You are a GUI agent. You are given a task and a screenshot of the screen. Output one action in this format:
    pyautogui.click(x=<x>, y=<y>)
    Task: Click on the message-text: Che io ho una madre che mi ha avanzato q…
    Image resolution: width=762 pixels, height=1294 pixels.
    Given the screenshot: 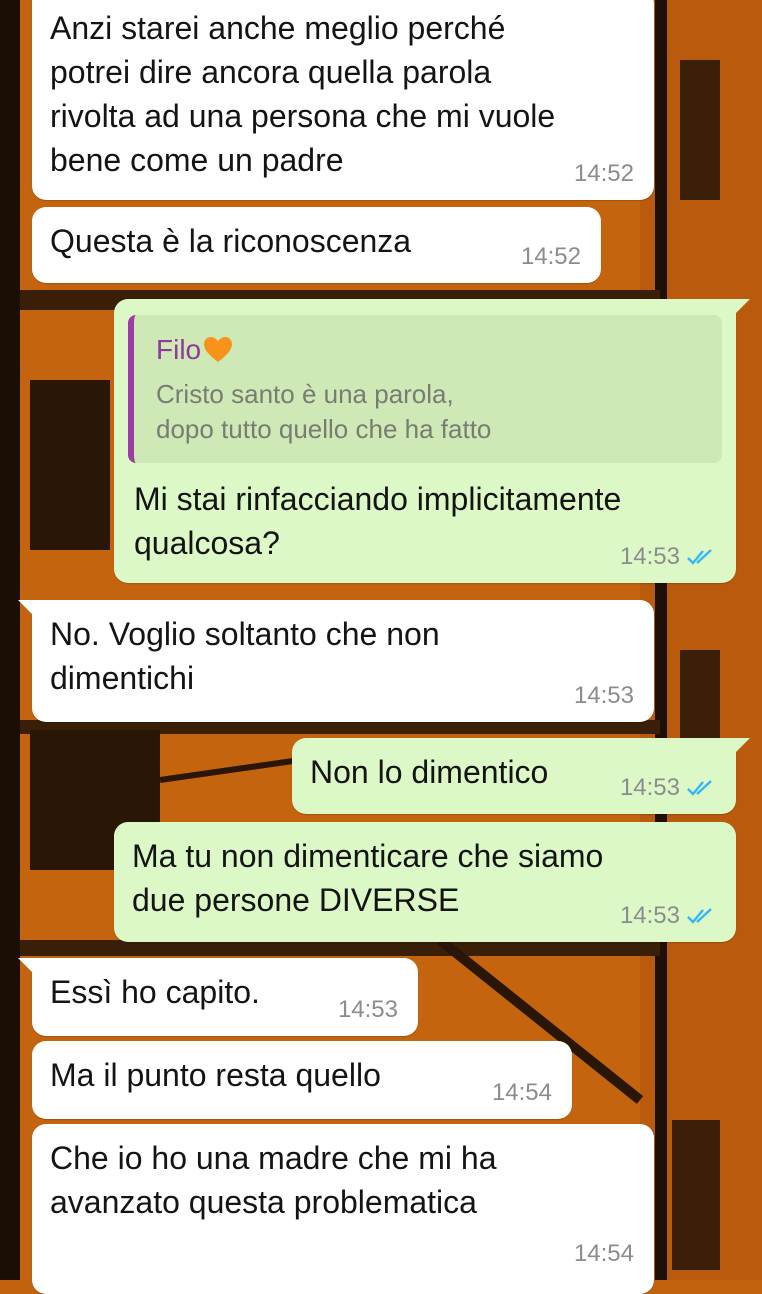 What is the action you would take?
    pyautogui.click(x=273, y=1180)
    